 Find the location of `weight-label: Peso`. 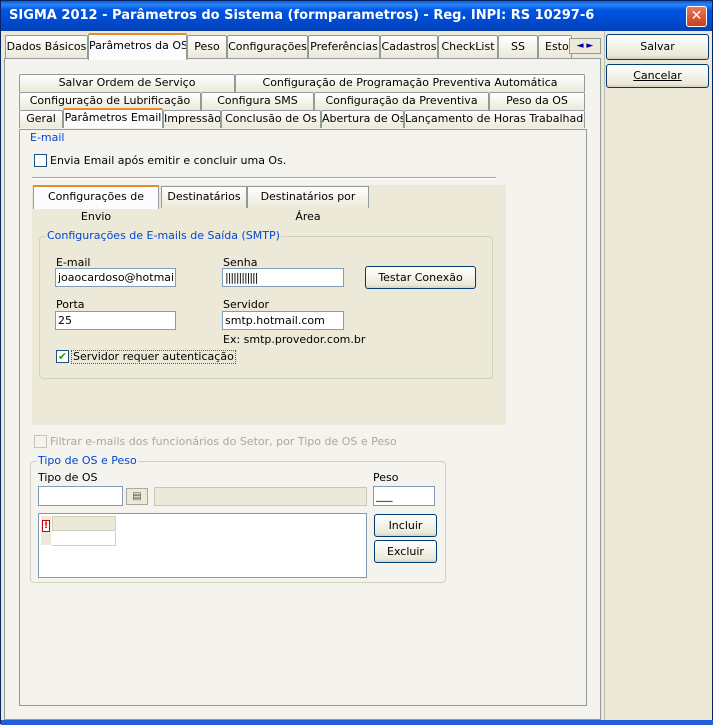

weight-label: Peso is located at coordinates (386, 477).